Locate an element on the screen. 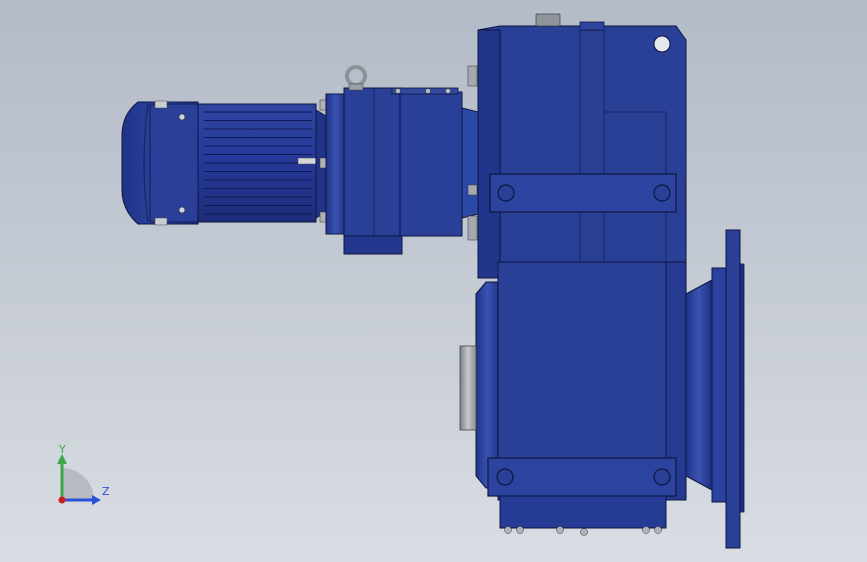 This screenshot has height=562, width=867. output-flange-assembly is located at coordinates (715, 389).